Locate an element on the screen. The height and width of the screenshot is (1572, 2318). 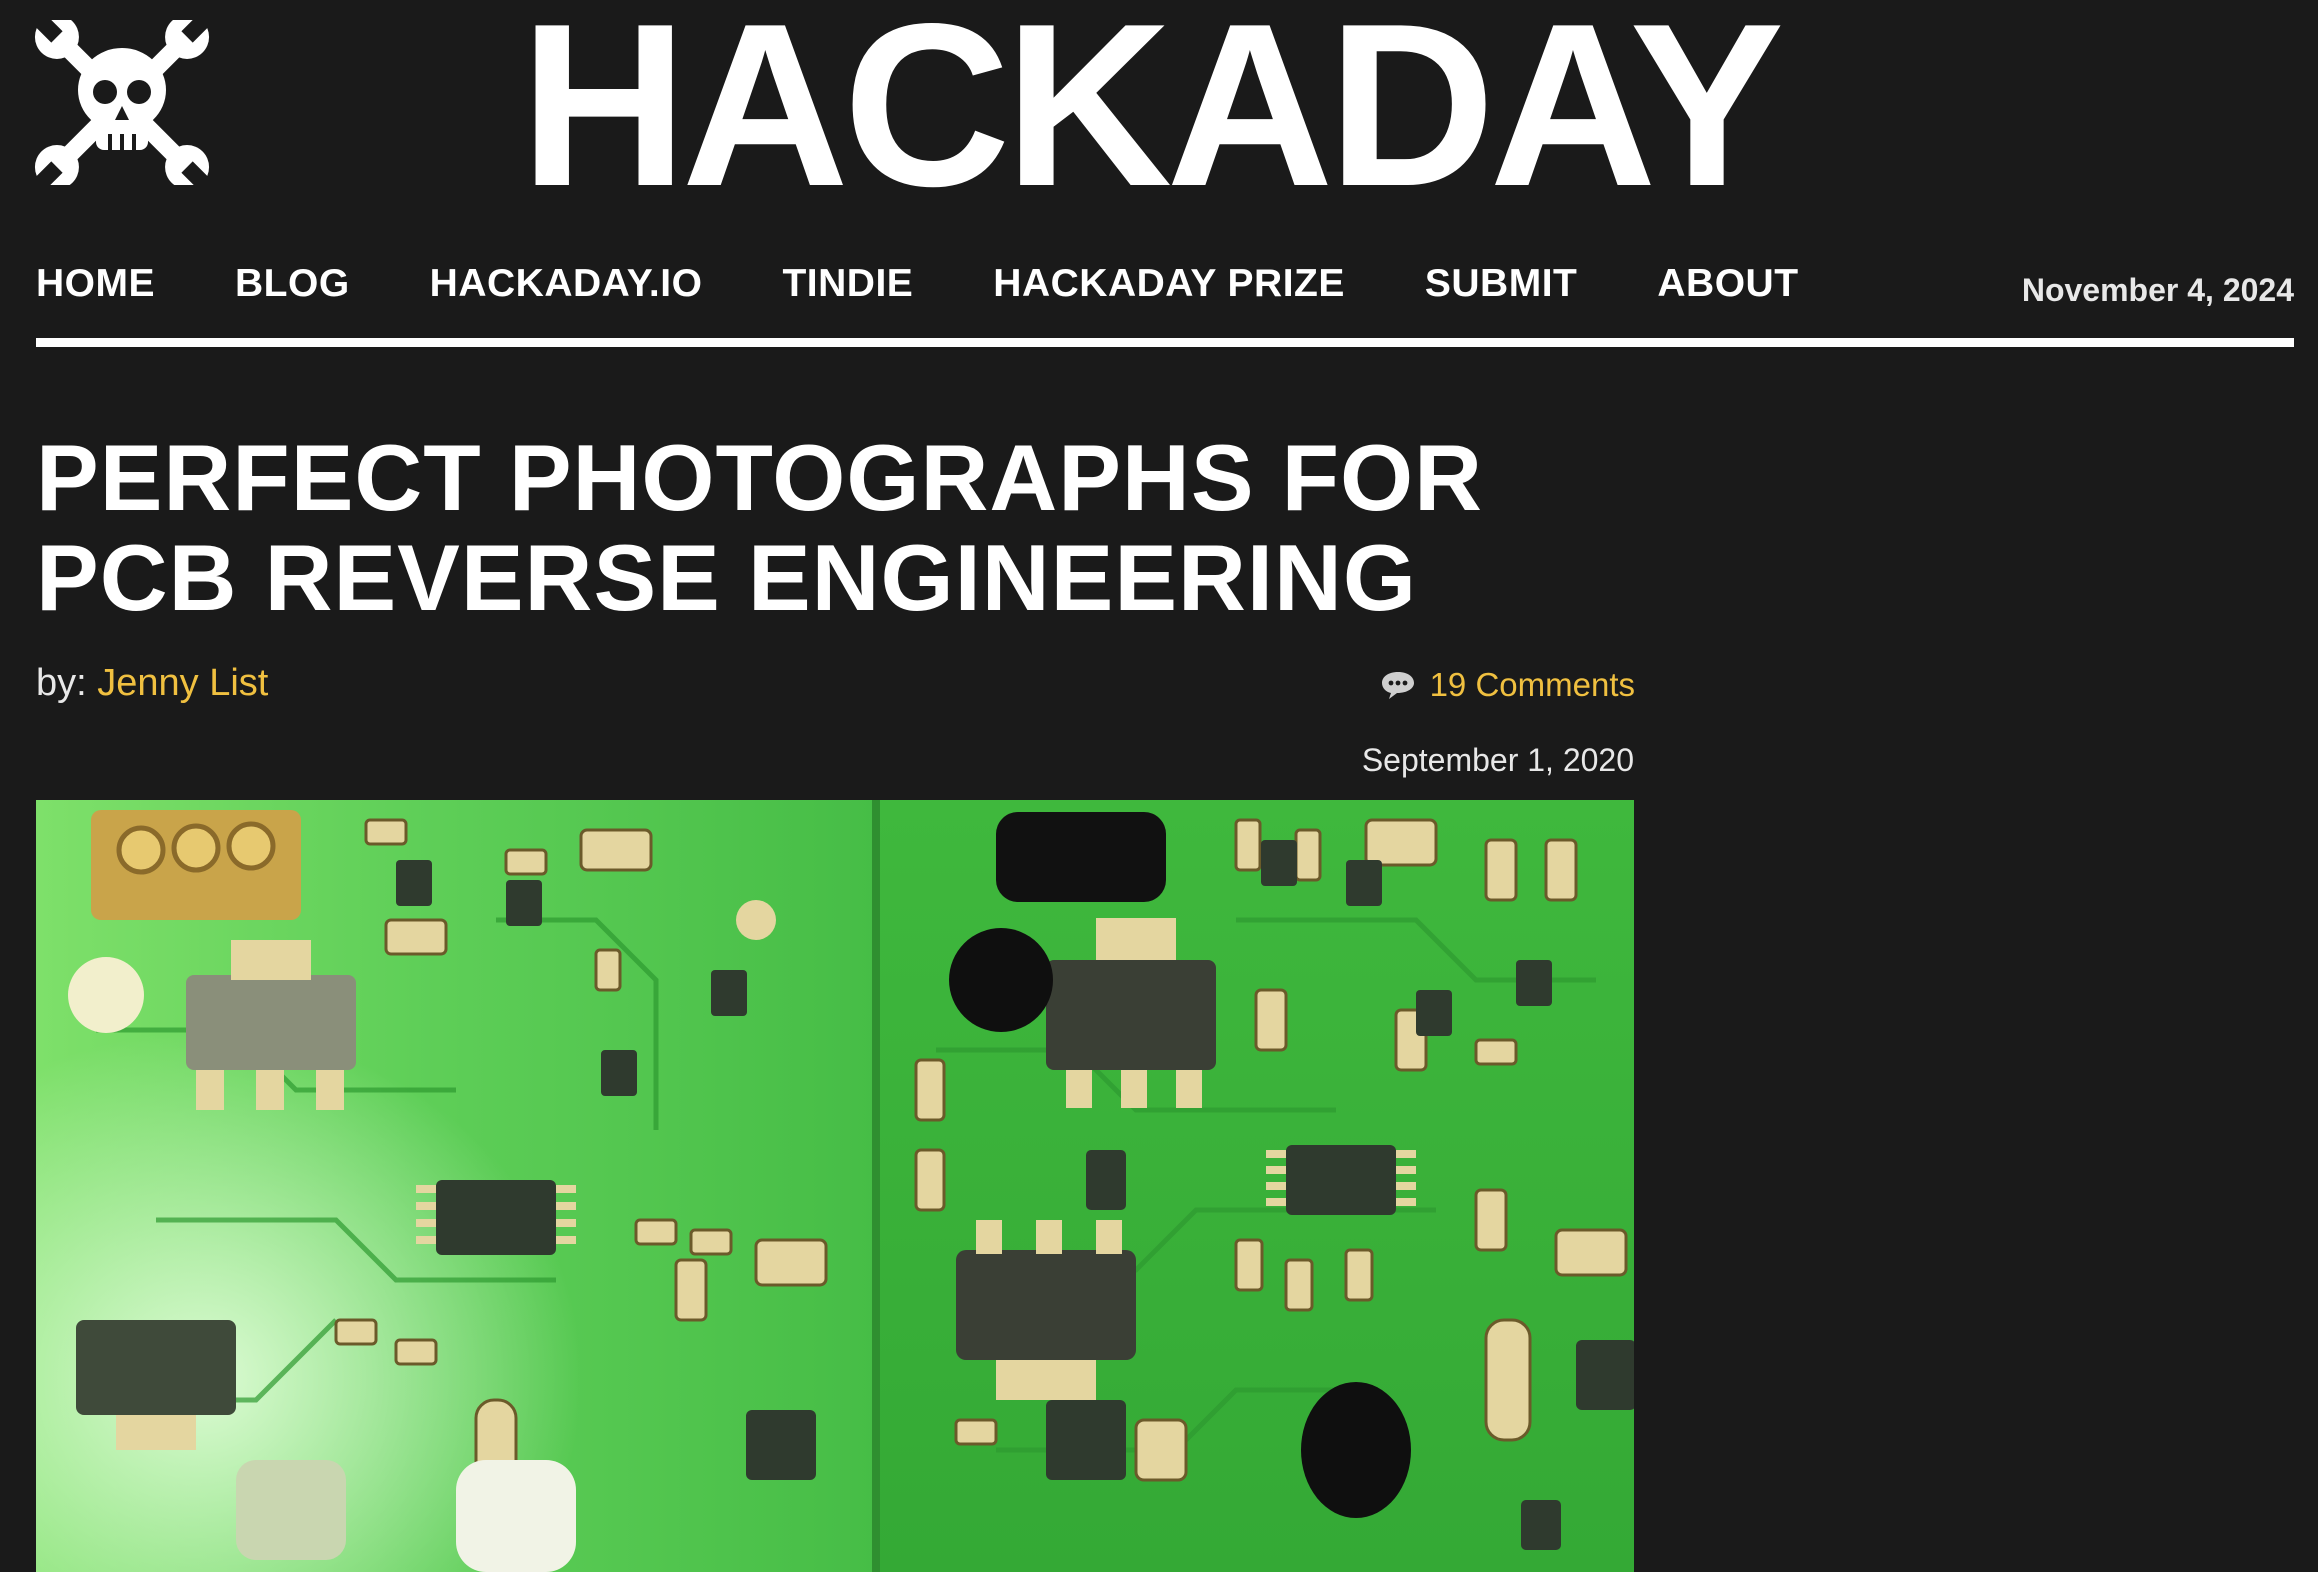
nav-home: HOME is located at coordinates (95, 284).